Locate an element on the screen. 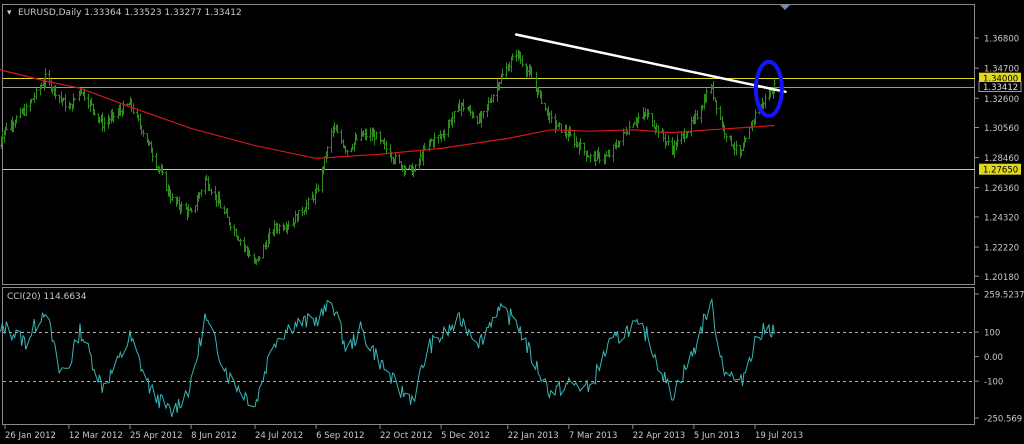 Image resolution: width=1024 pixels, height=444 pixels. date-tick-label: 22 Apr 2013 is located at coordinates (659, 436).